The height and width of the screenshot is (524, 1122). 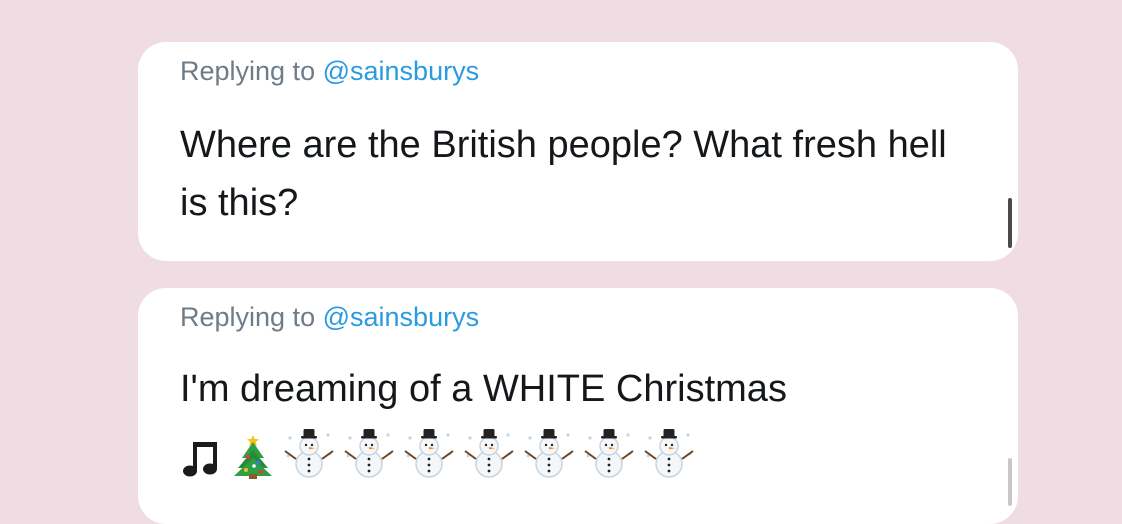 I want to click on christmas-tree-icon, so click(x=253, y=457).